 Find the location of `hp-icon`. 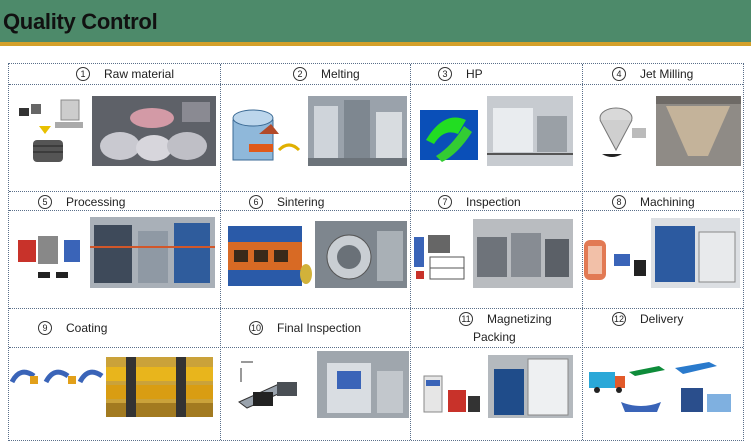

hp-icon is located at coordinates (449, 133).